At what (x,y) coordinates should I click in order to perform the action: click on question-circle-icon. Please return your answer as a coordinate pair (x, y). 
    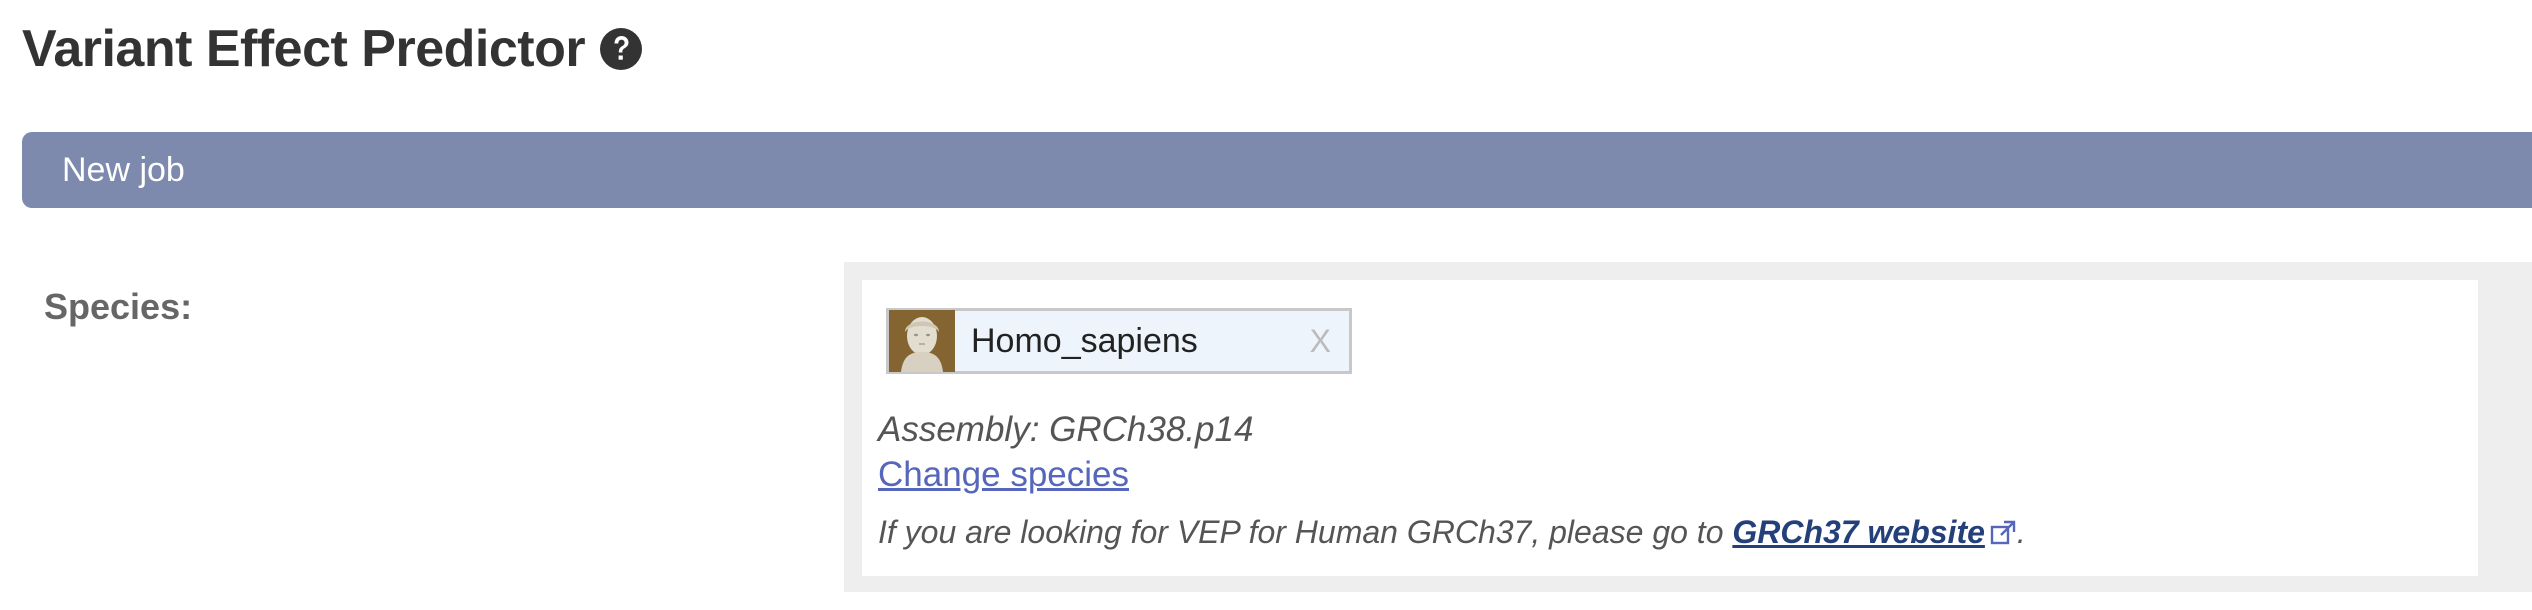
    Looking at the image, I should click on (621, 49).